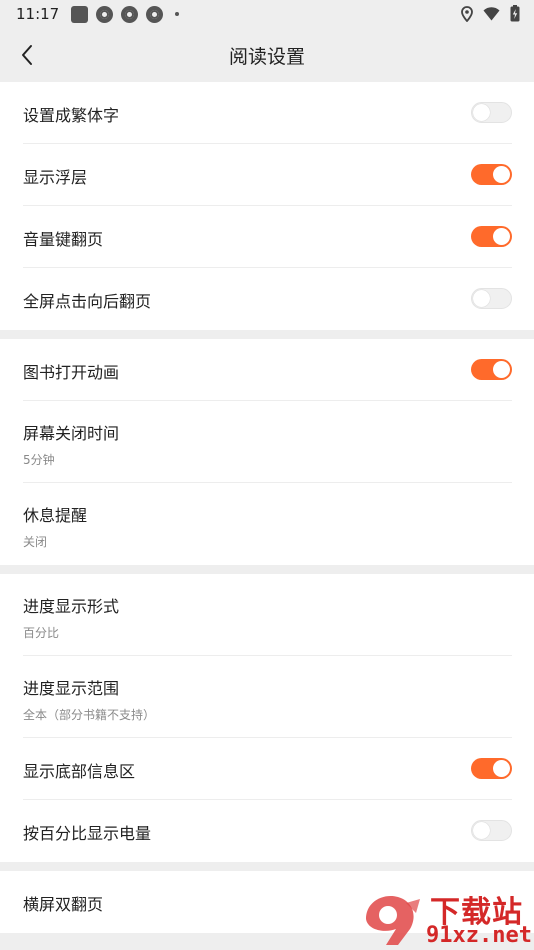 The height and width of the screenshot is (950, 534). I want to click on setting-label: 全屏点击向后翻页, so click(87, 301).